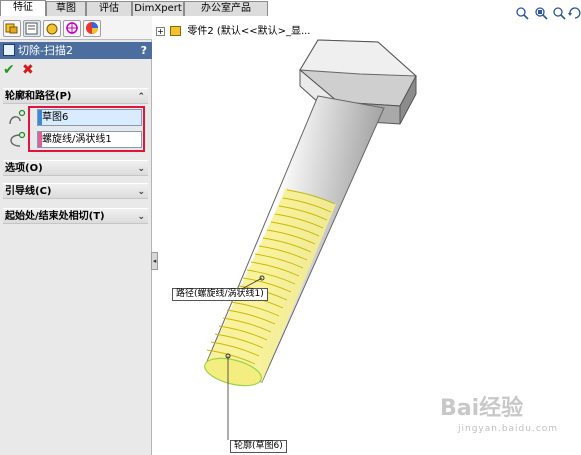 Image resolution: width=581 pixels, height=455 pixels. Describe the element at coordinates (482, 408) in the screenshot. I see `watermark: Bai经验` at that location.